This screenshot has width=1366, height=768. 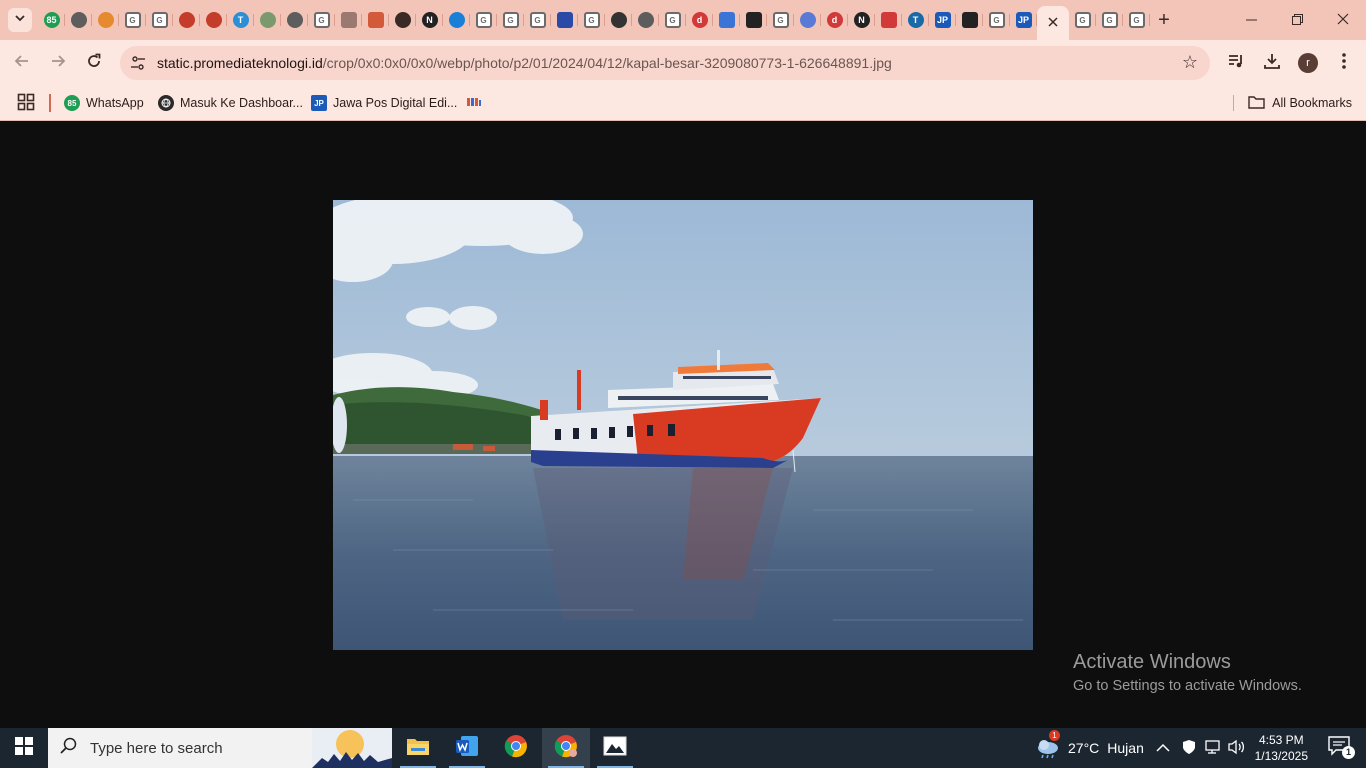 I want to click on browser-tab-active, so click(x=1053, y=23).